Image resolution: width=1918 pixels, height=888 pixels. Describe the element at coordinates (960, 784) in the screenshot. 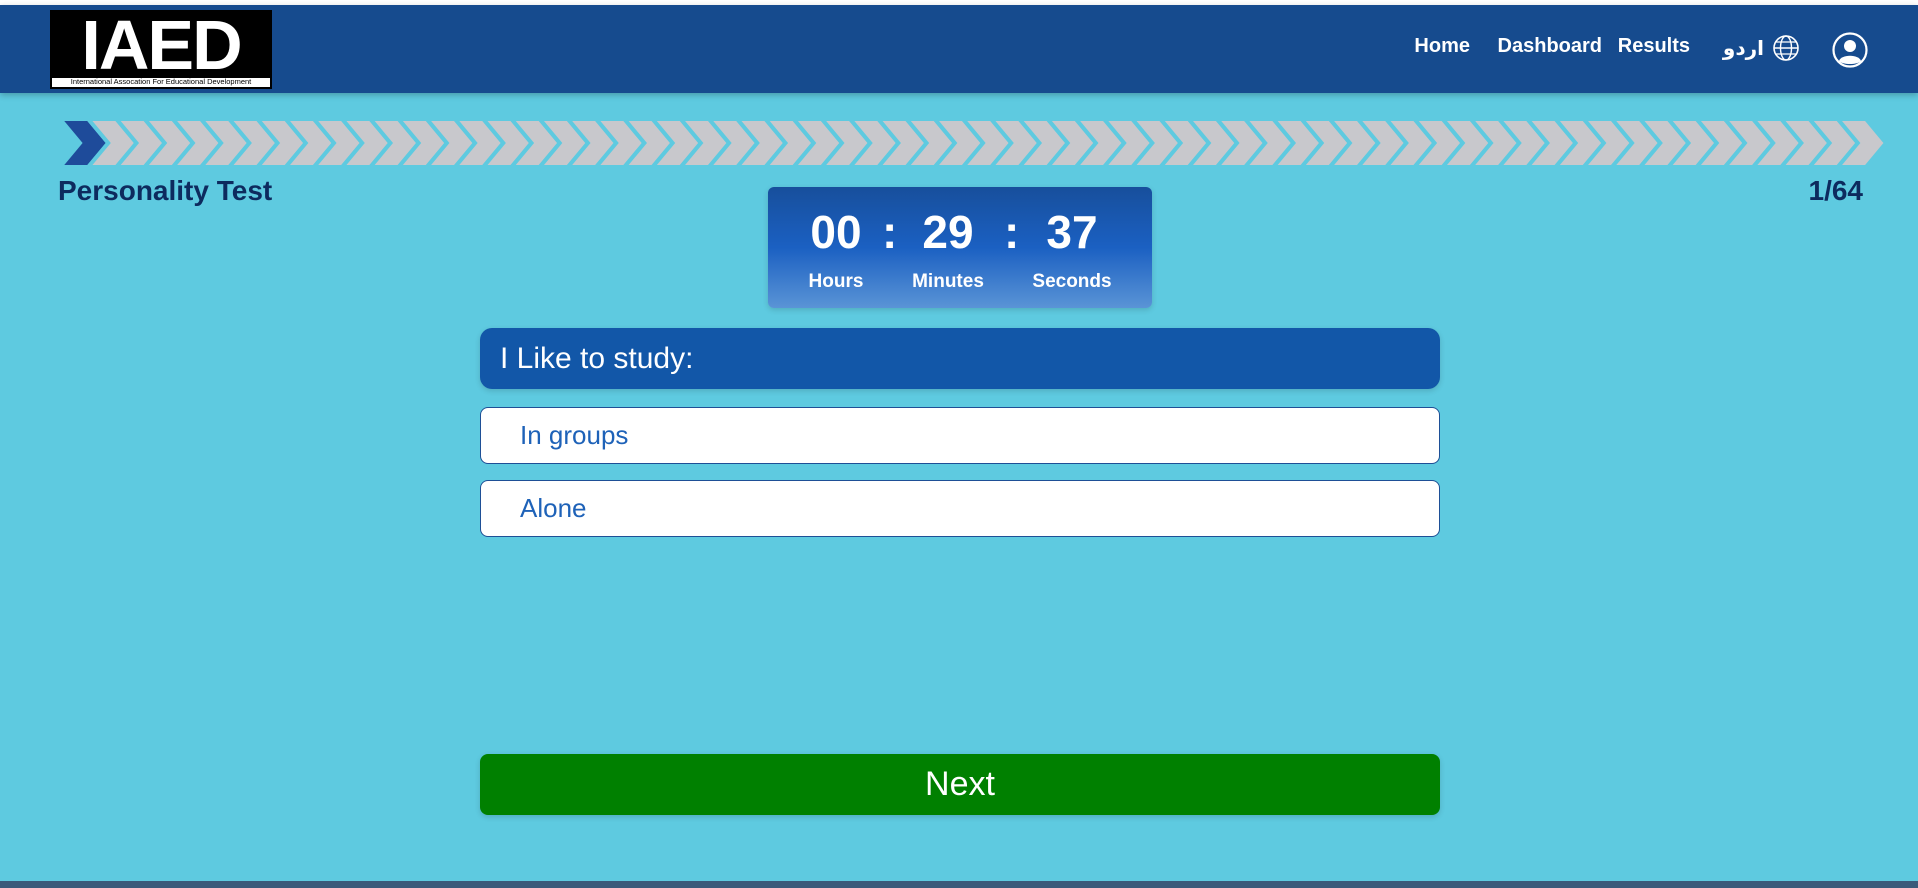

I see `next-button: Next` at that location.